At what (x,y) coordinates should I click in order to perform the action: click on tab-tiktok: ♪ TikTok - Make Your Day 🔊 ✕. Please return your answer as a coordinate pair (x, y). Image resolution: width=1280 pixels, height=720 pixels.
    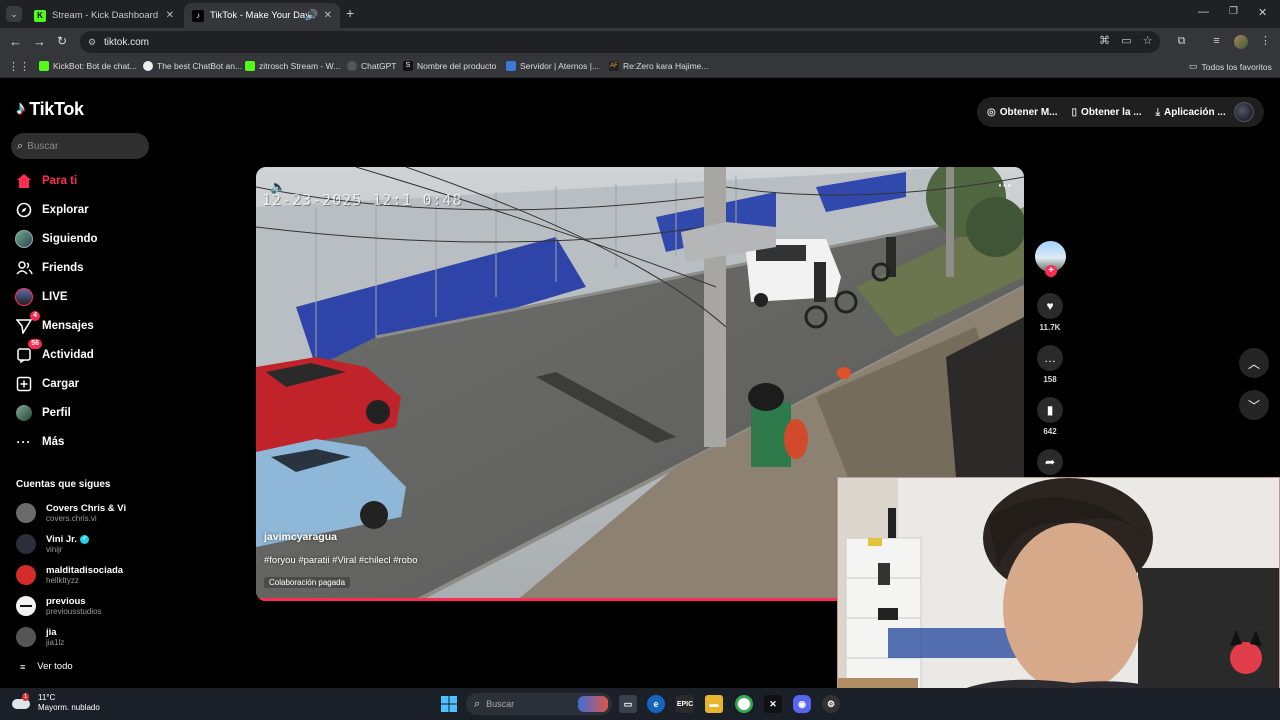
    Looking at the image, I should click on (262, 15).